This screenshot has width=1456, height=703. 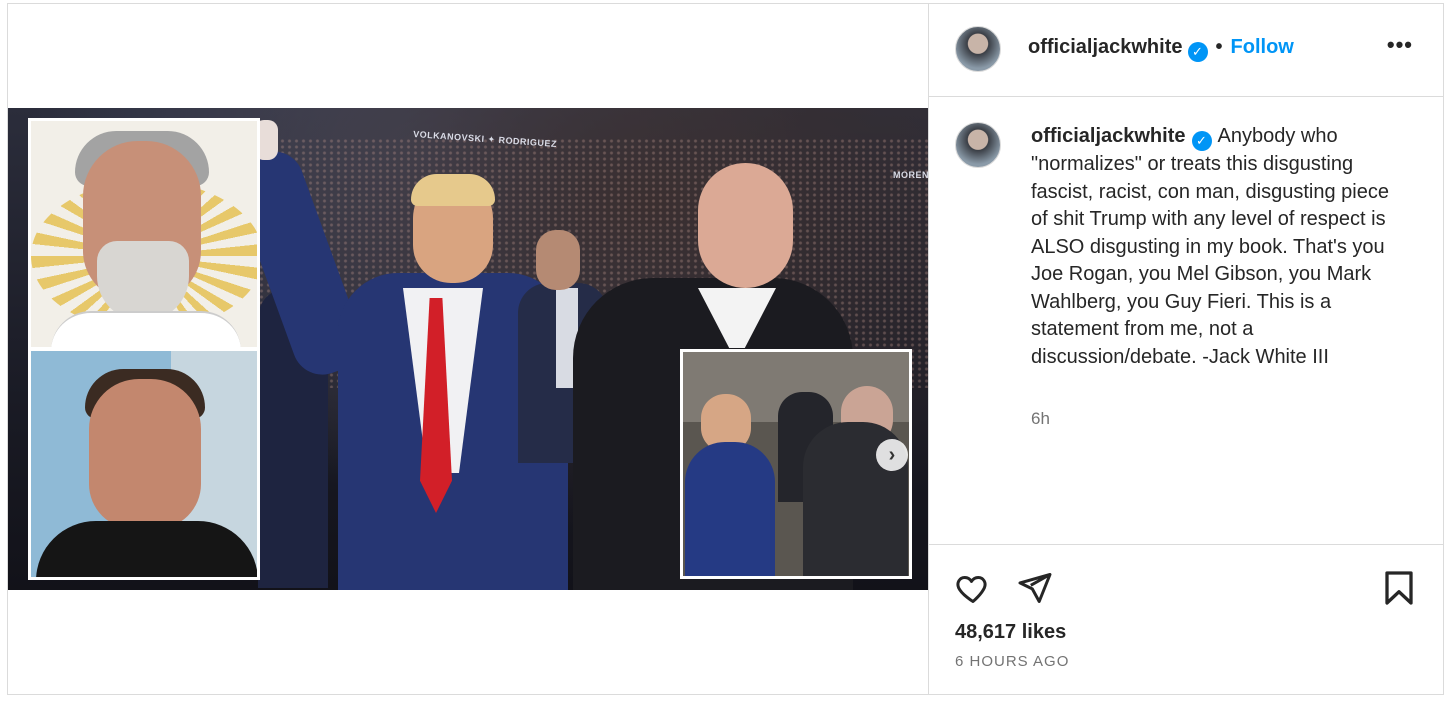 I want to click on chevron-right-icon: ›, so click(x=892, y=455).